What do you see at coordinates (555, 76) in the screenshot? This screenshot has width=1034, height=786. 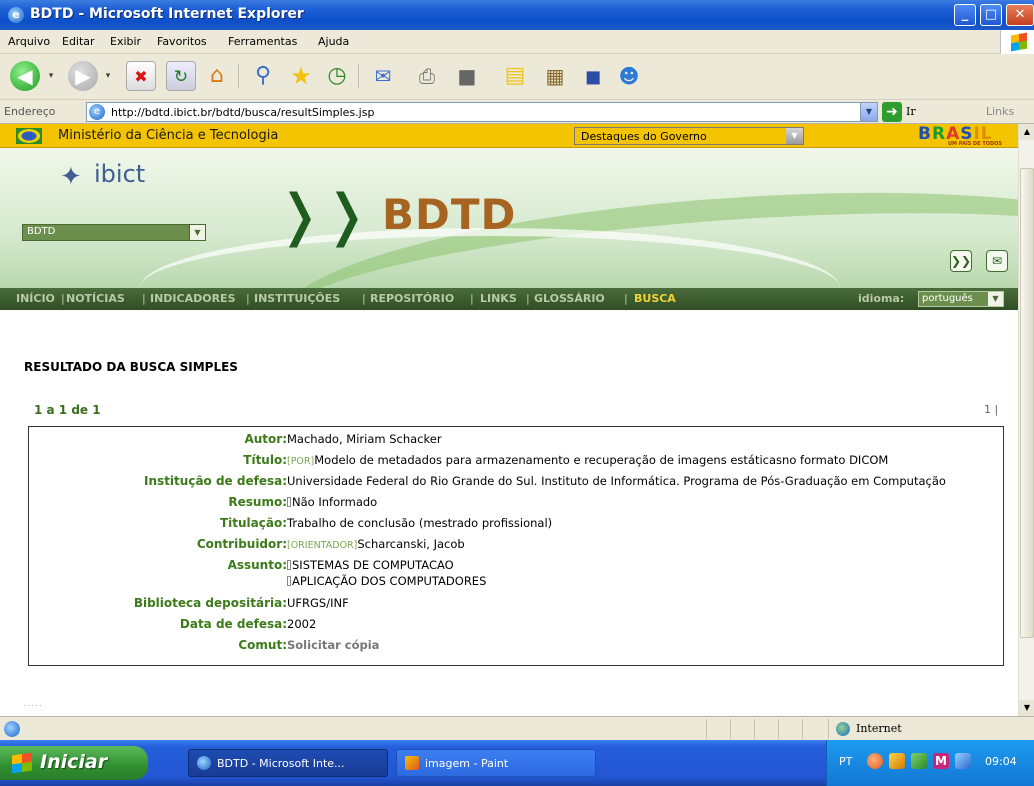 I see `research-icon: ▦` at bounding box center [555, 76].